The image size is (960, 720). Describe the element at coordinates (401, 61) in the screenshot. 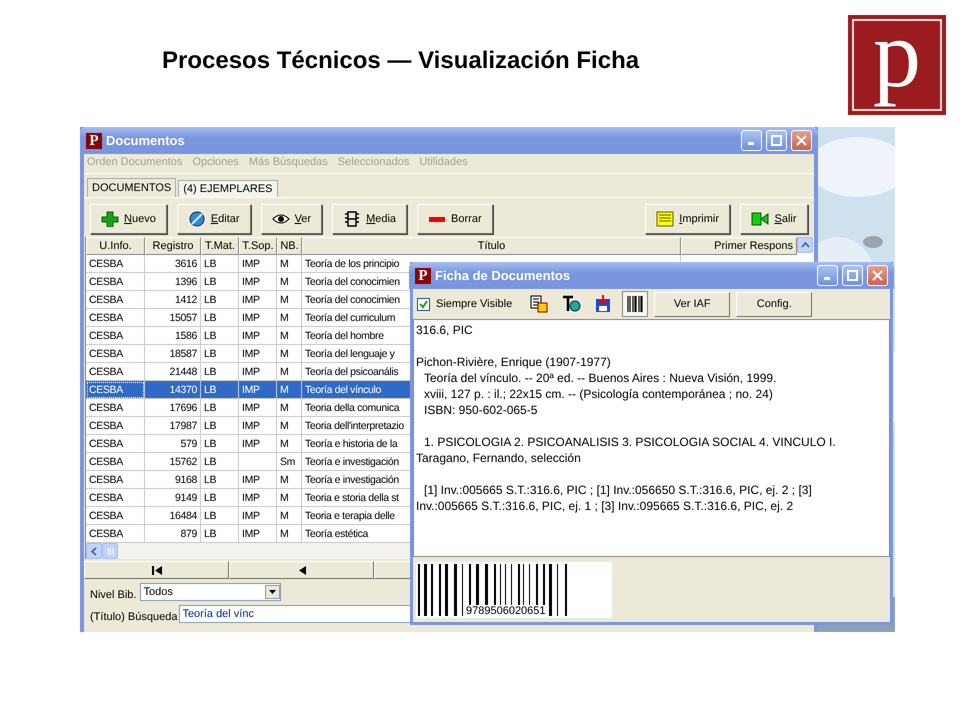

I see `slide-title: Procesos Técnicos — Visualización Ficha` at that location.